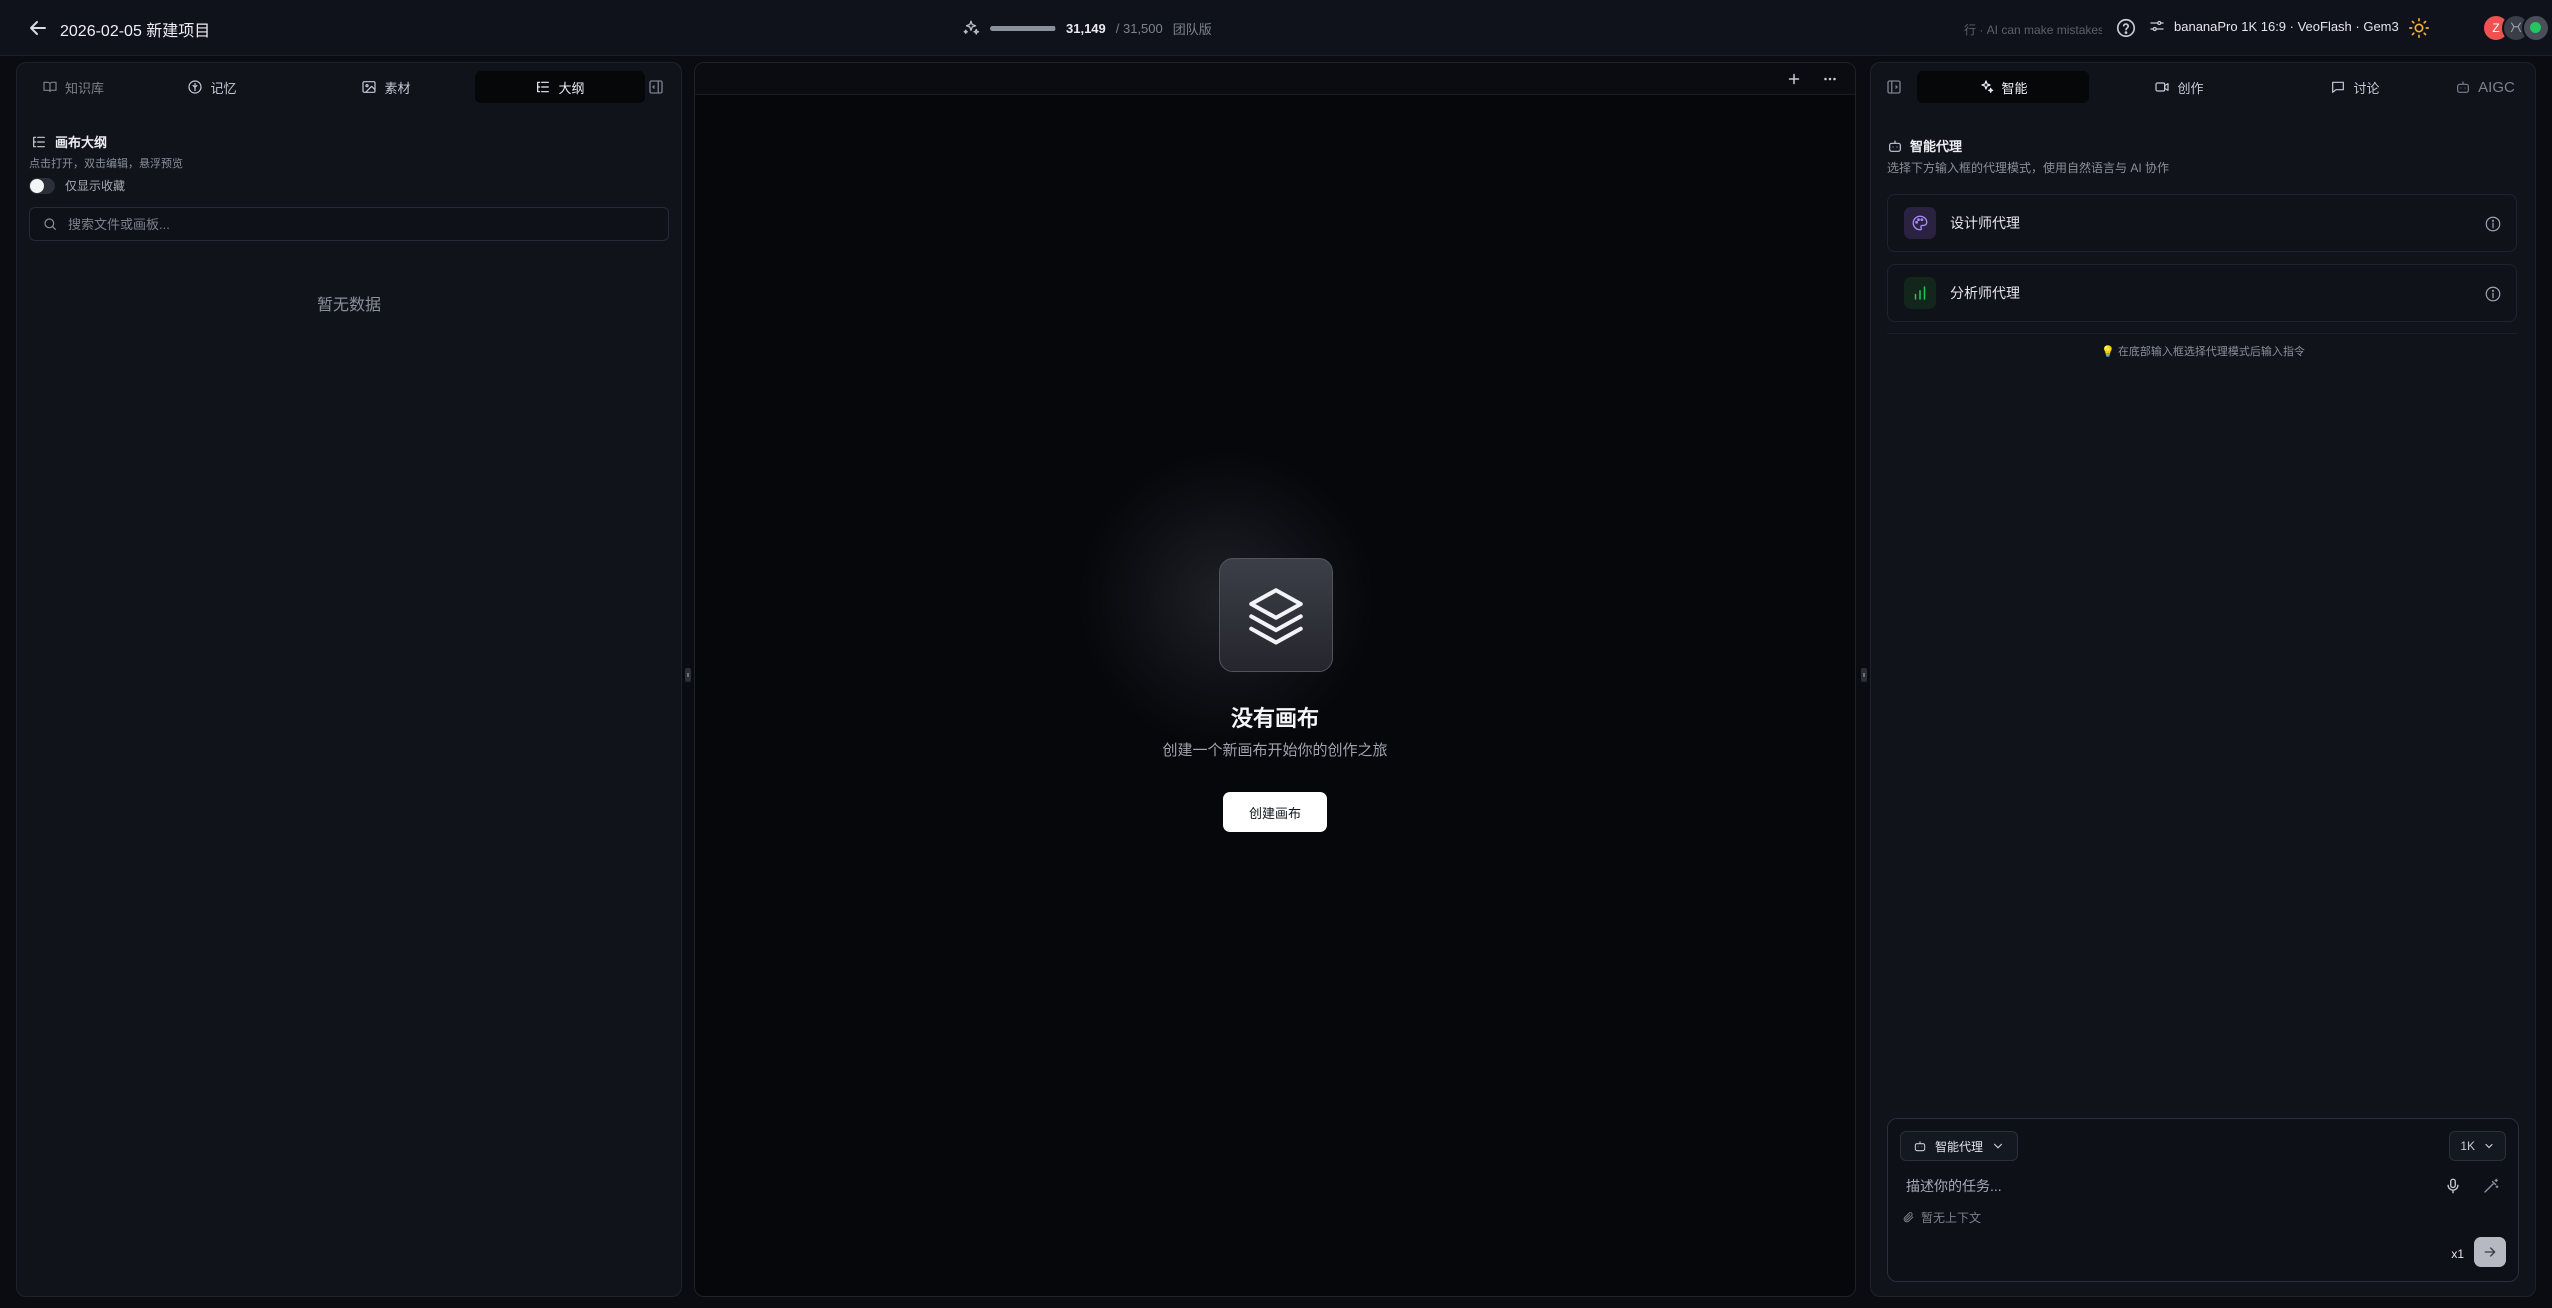 The height and width of the screenshot is (1308, 2552). Describe the element at coordinates (1830, 79) in the screenshot. I see `more-horizontal-icon` at that location.